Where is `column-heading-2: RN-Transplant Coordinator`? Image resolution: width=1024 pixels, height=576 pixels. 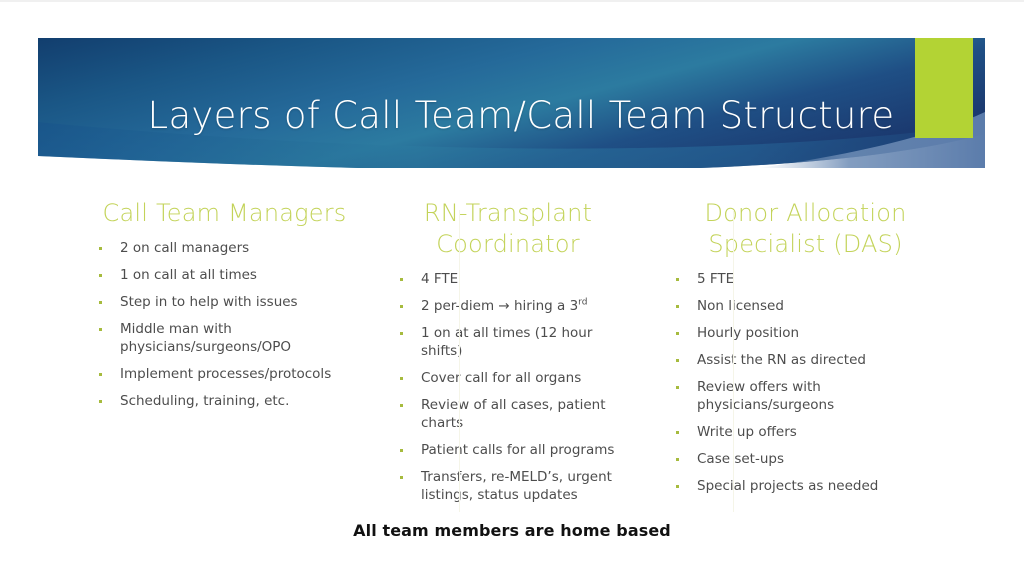 column-heading-2: RN-Transplant Coordinator is located at coordinates (508, 228).